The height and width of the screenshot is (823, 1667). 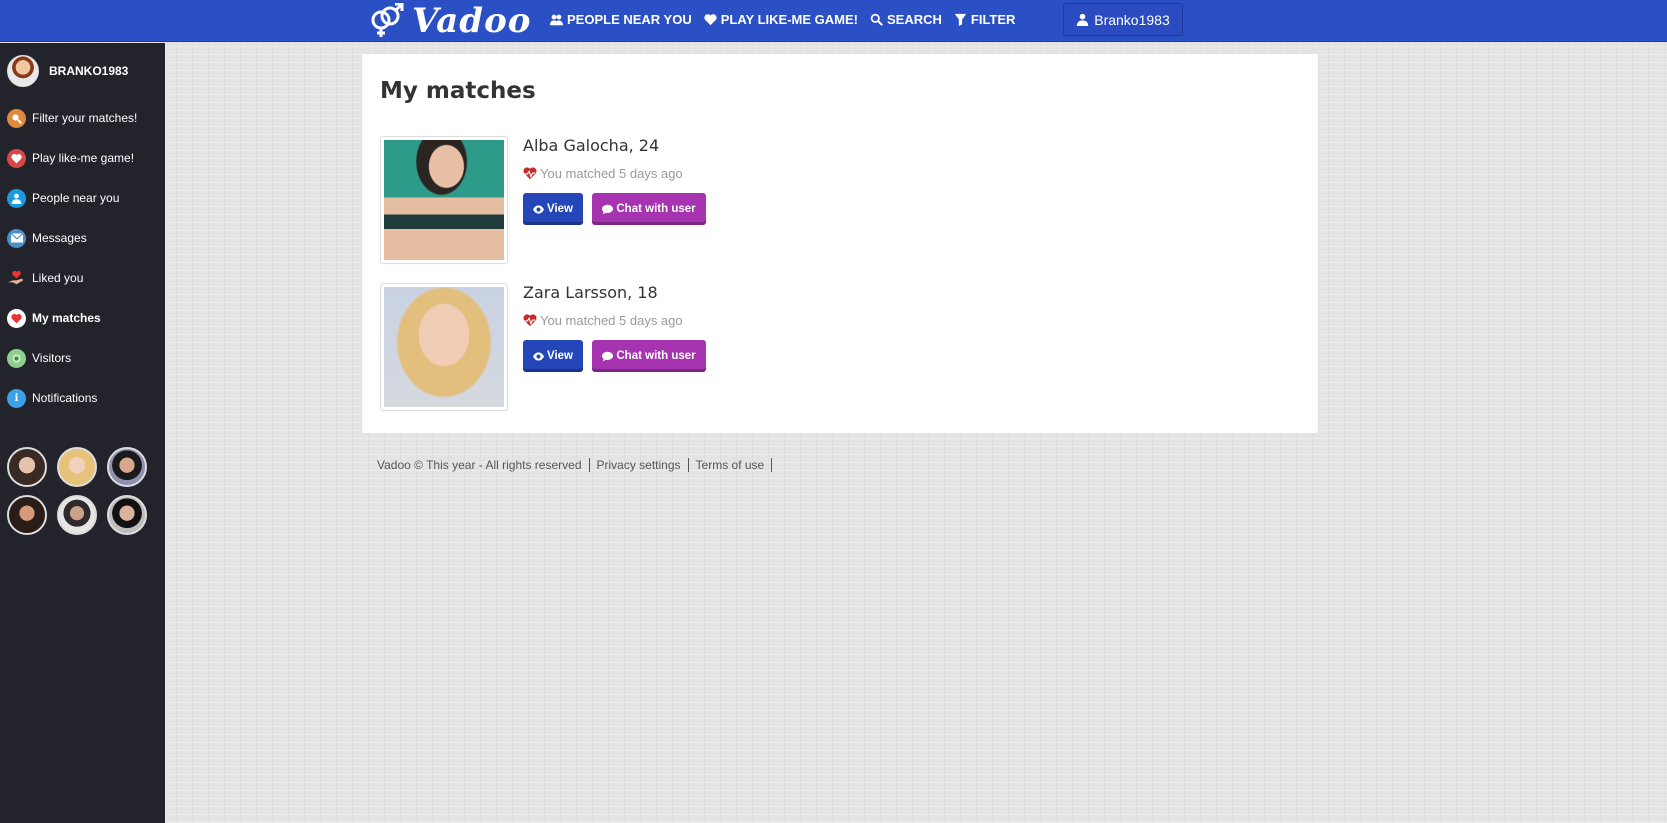 I want to click on footer-copyright: Vadoo © This year - All rights reserved, so click(x=479, y=465).